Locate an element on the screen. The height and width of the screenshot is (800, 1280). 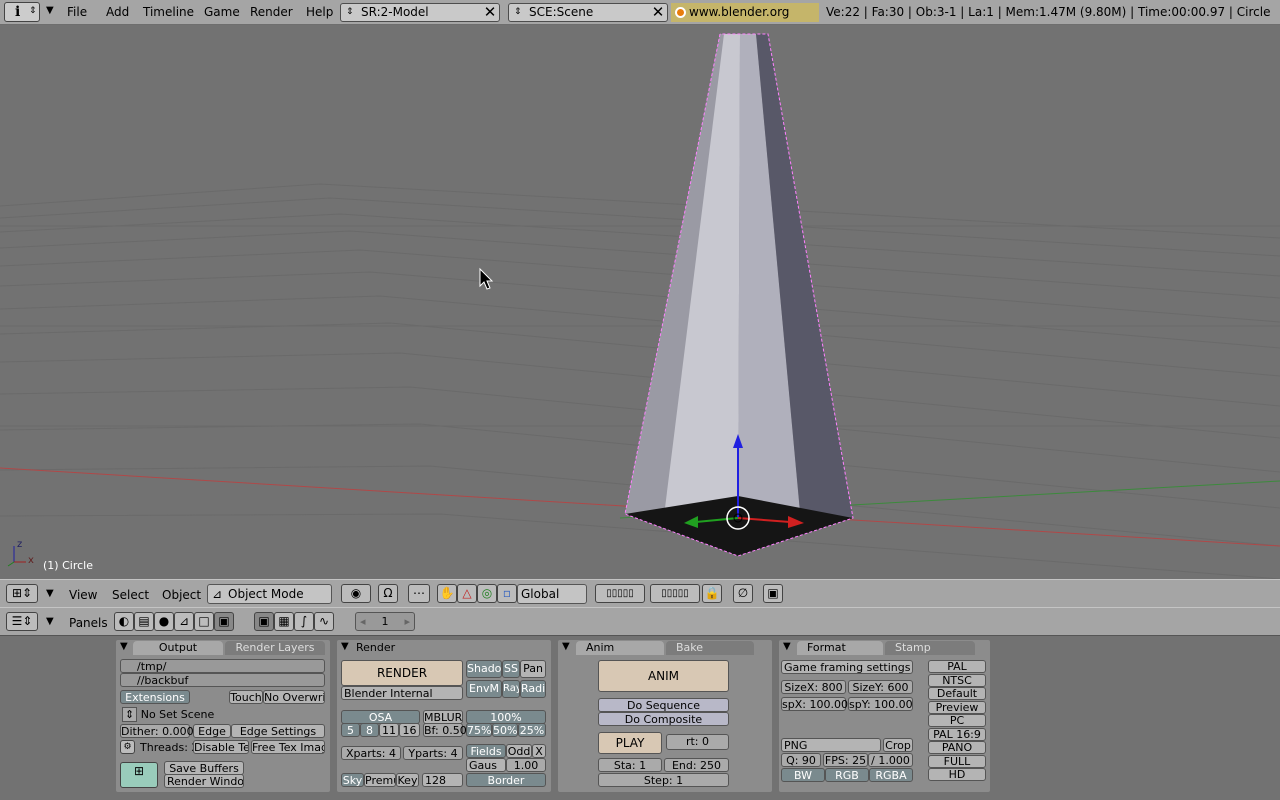
sound-buttons-icon: ∫ is located at coordinates (304, 621).